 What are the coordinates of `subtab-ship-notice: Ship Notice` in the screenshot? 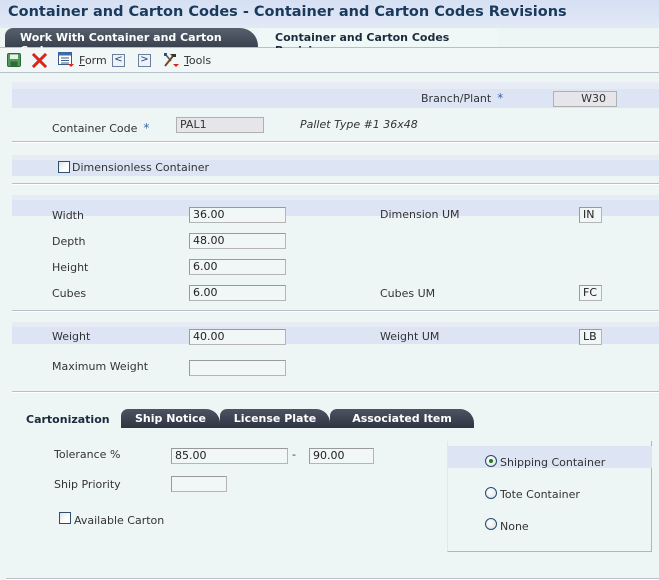 It's located at (170, 418).